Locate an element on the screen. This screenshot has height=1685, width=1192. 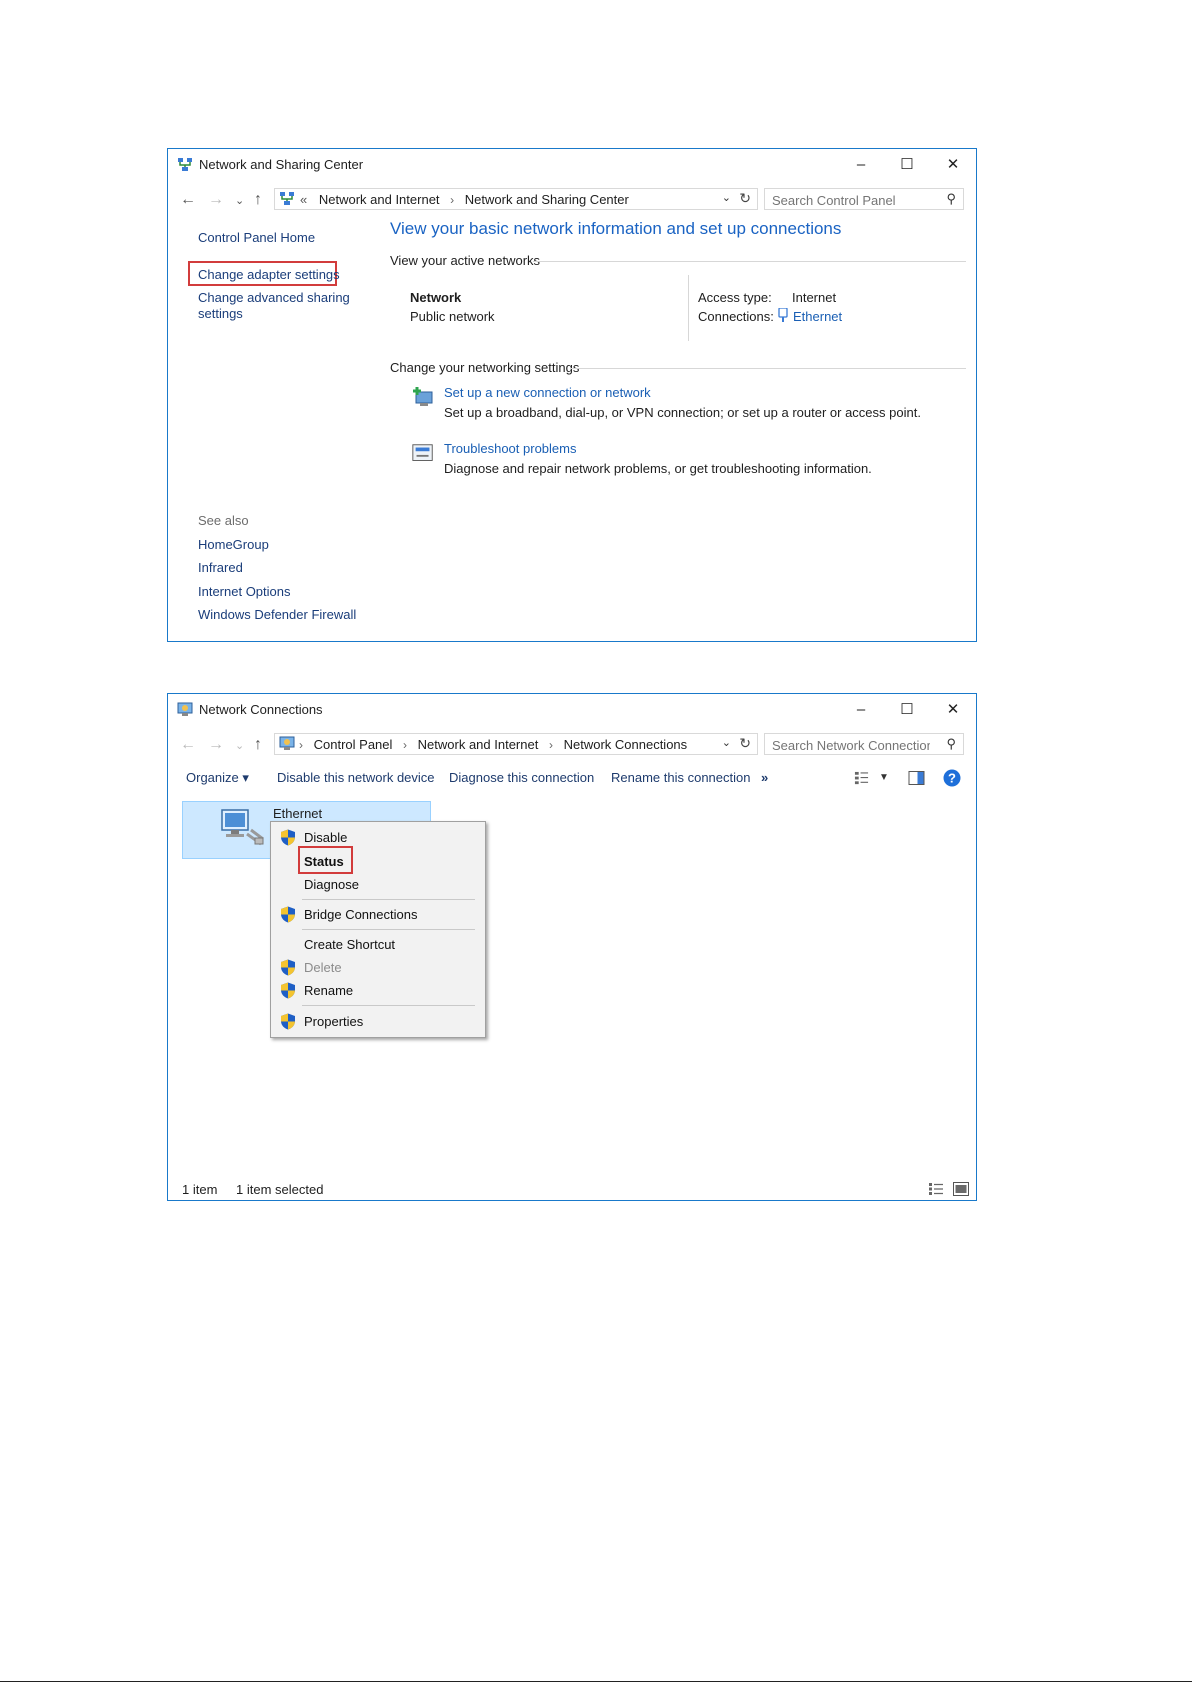
change-advanced-sharing-link-line2: settings is located at coordinates (220, 313).